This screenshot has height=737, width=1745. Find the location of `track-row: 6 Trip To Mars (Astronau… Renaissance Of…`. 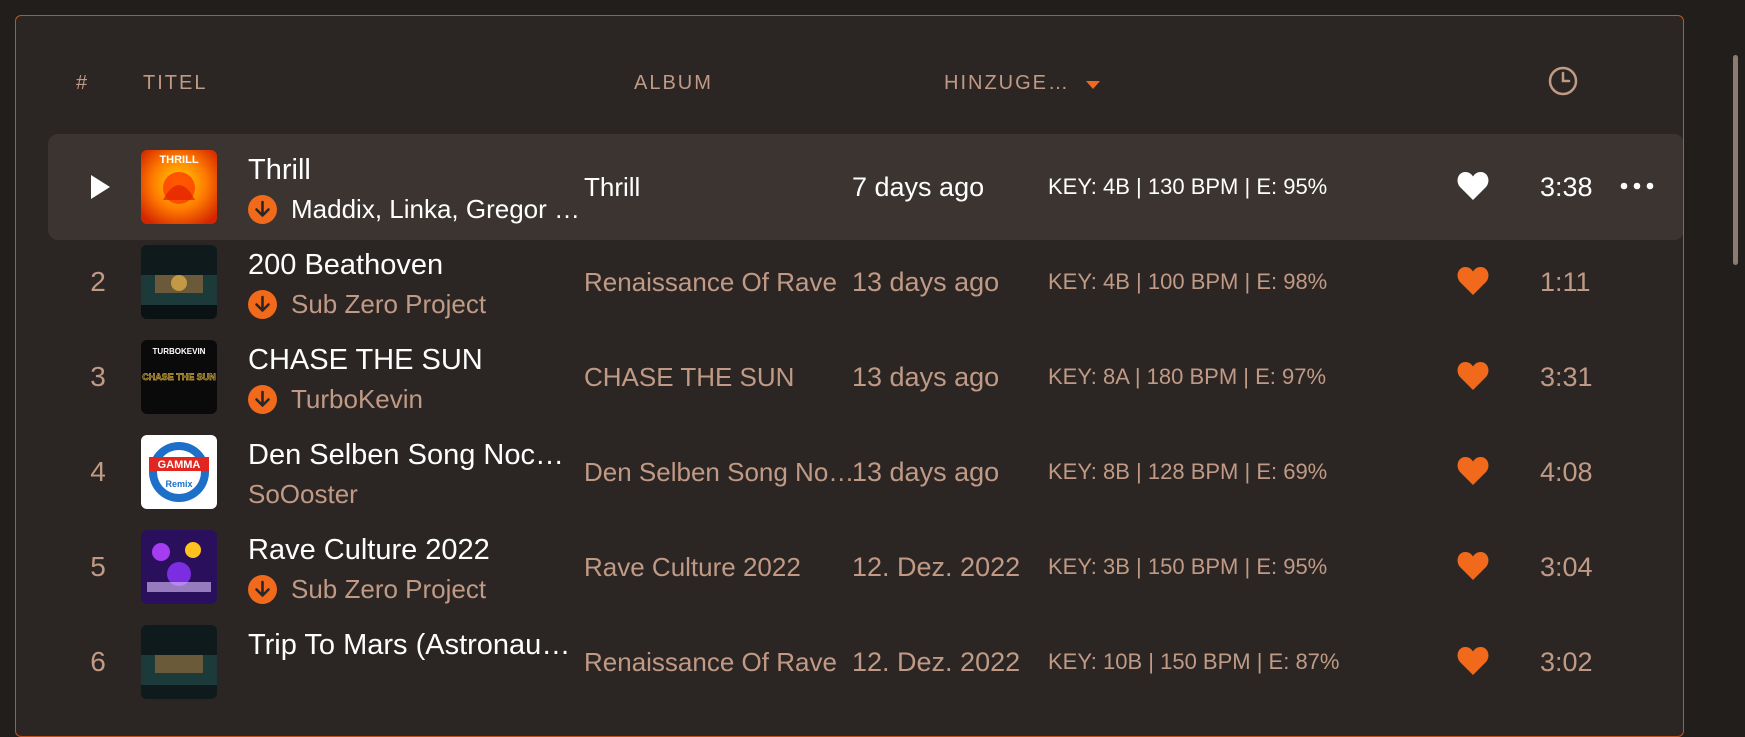

track-row: 6 Trip To Mars (Astronau… Renaissance Of… is located at coordinates (865, 662).